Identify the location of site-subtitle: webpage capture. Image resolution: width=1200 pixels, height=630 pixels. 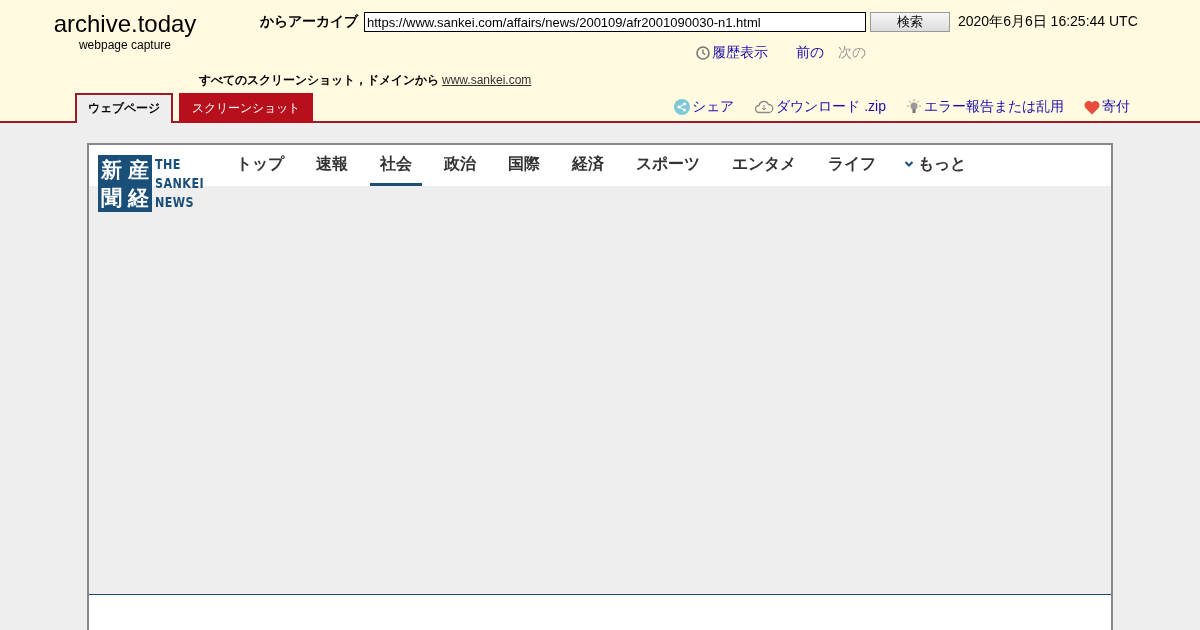
(125, 45).